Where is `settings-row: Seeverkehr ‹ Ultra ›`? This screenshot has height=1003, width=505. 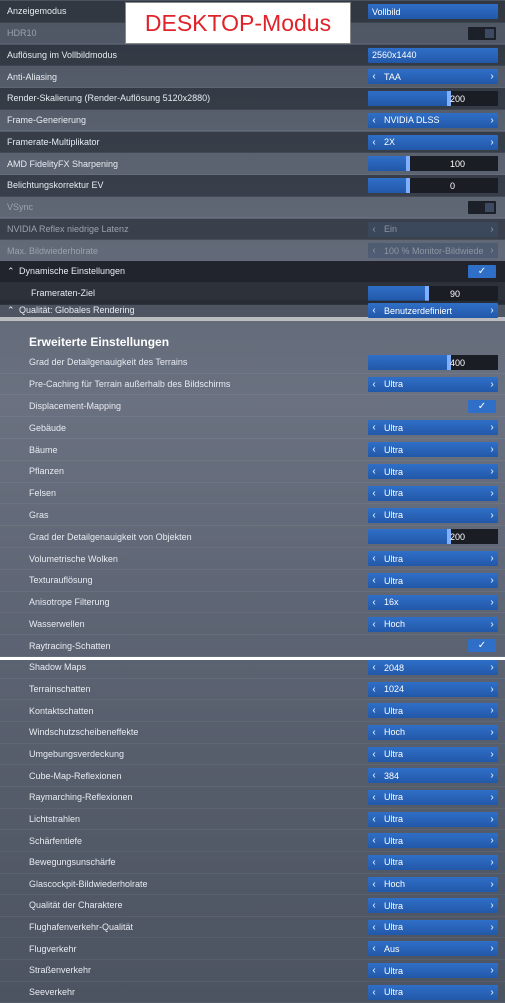 settings-row: Seeverkehr ‹ Ultra › is located at coordinates (252, 992).